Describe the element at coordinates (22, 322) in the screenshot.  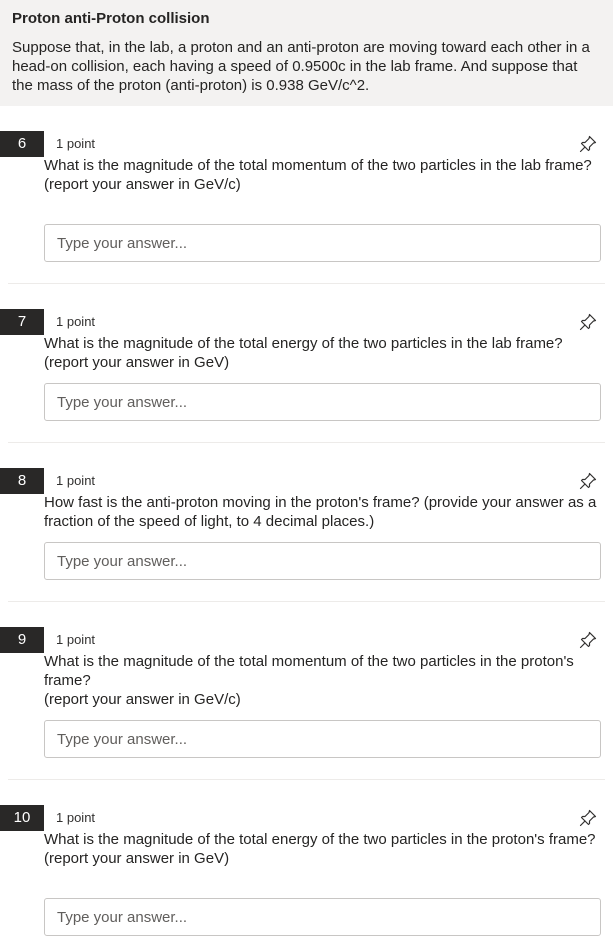
I see `question-number-badge: 7` at that location.